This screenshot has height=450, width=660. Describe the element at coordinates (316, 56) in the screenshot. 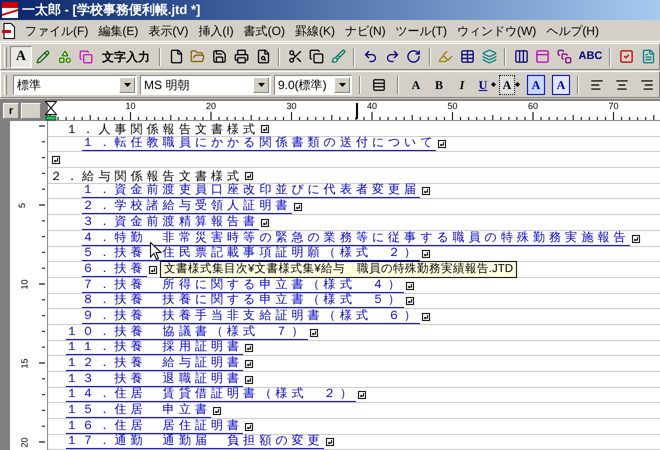

I see `copy-icon` at that location.